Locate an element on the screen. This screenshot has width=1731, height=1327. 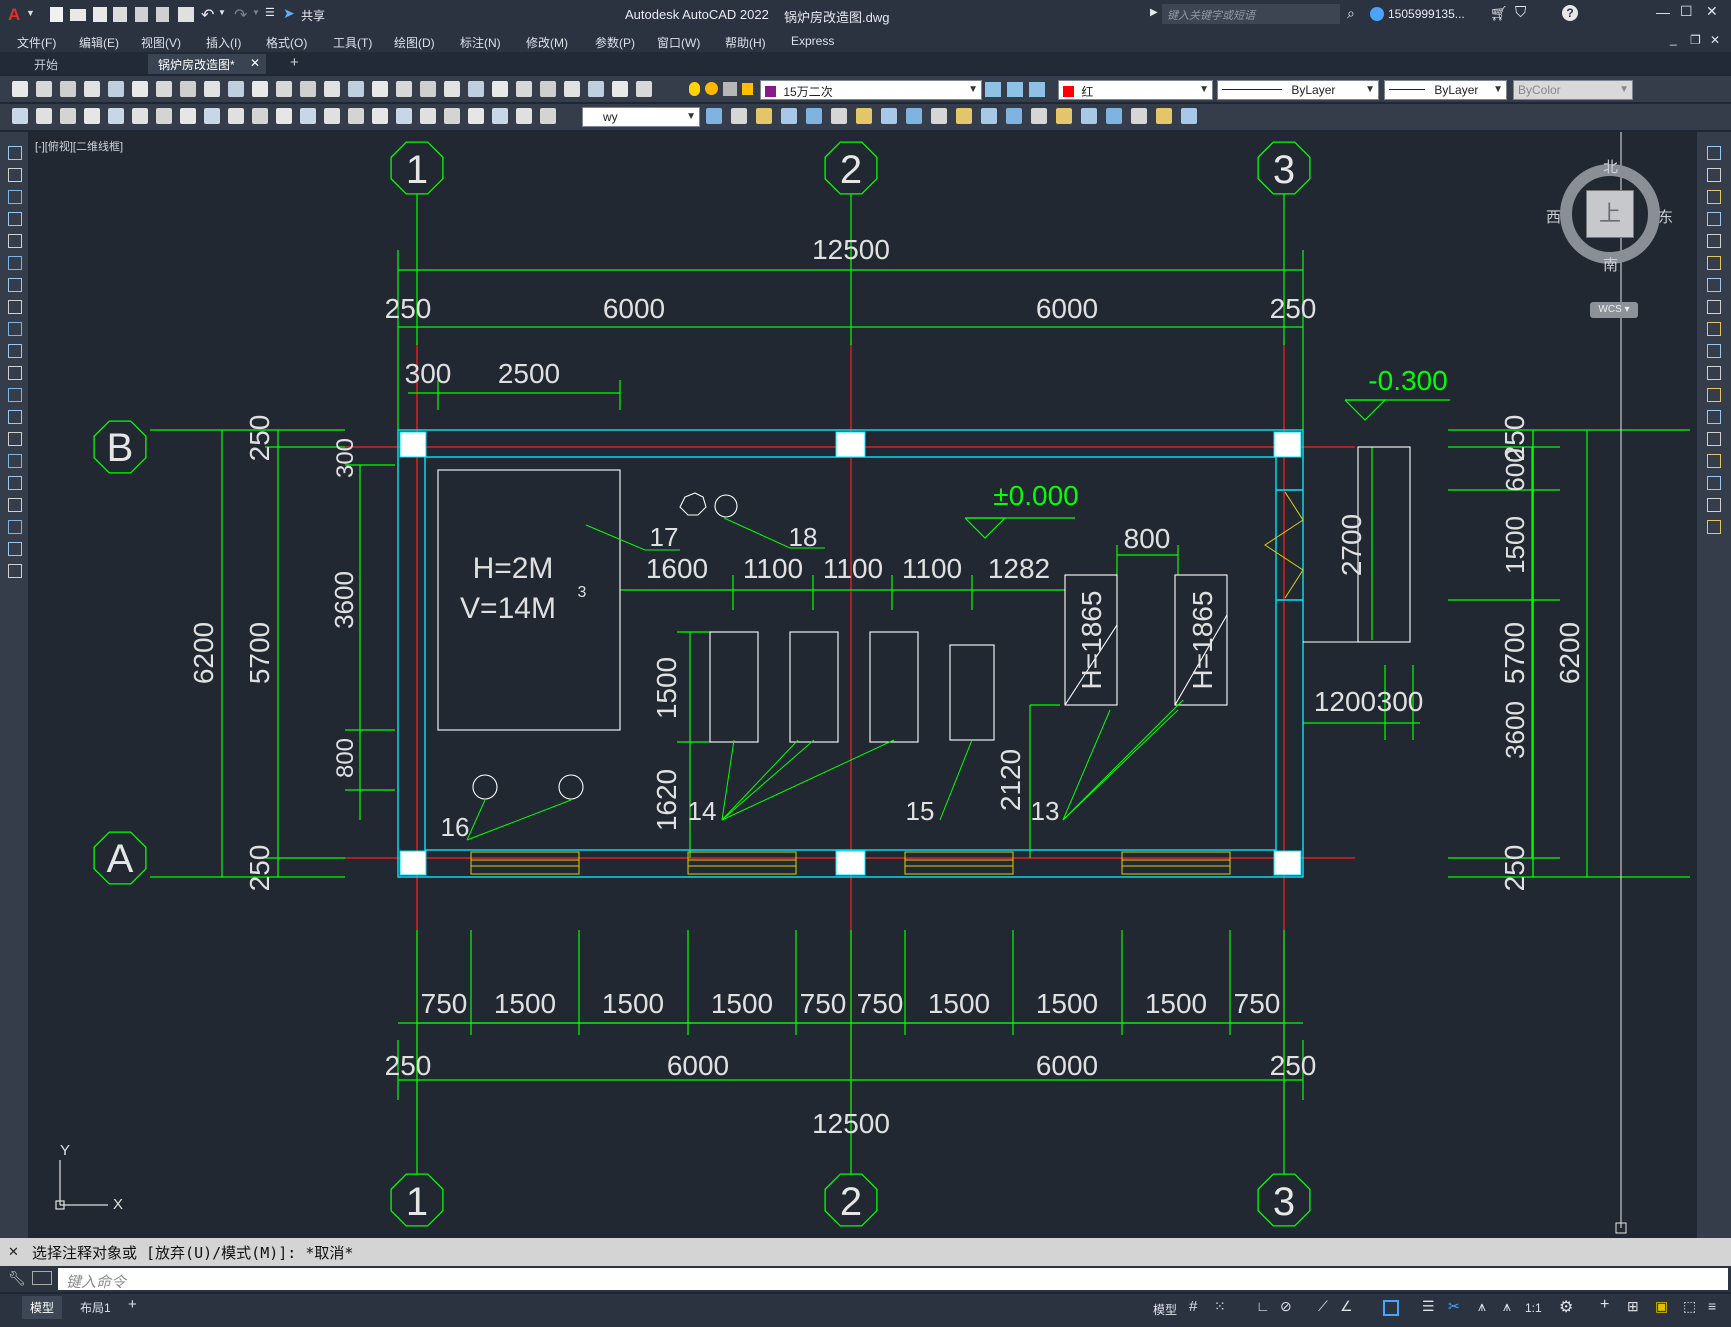
annotation-monitor-icon: + is located at coordinates (1604, 1305).